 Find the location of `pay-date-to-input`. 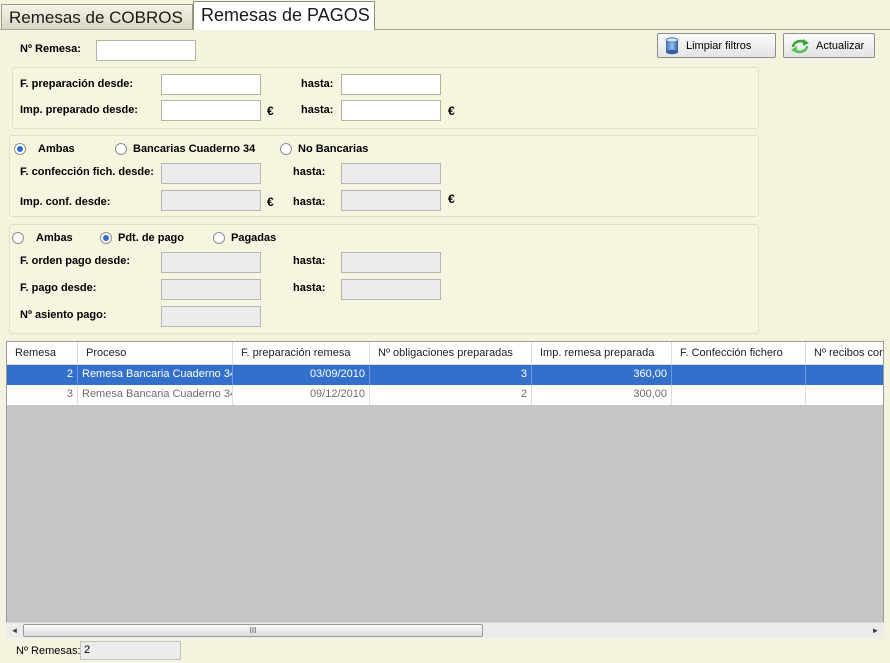

pay-date-to-input is located at coordinates (391, 289).